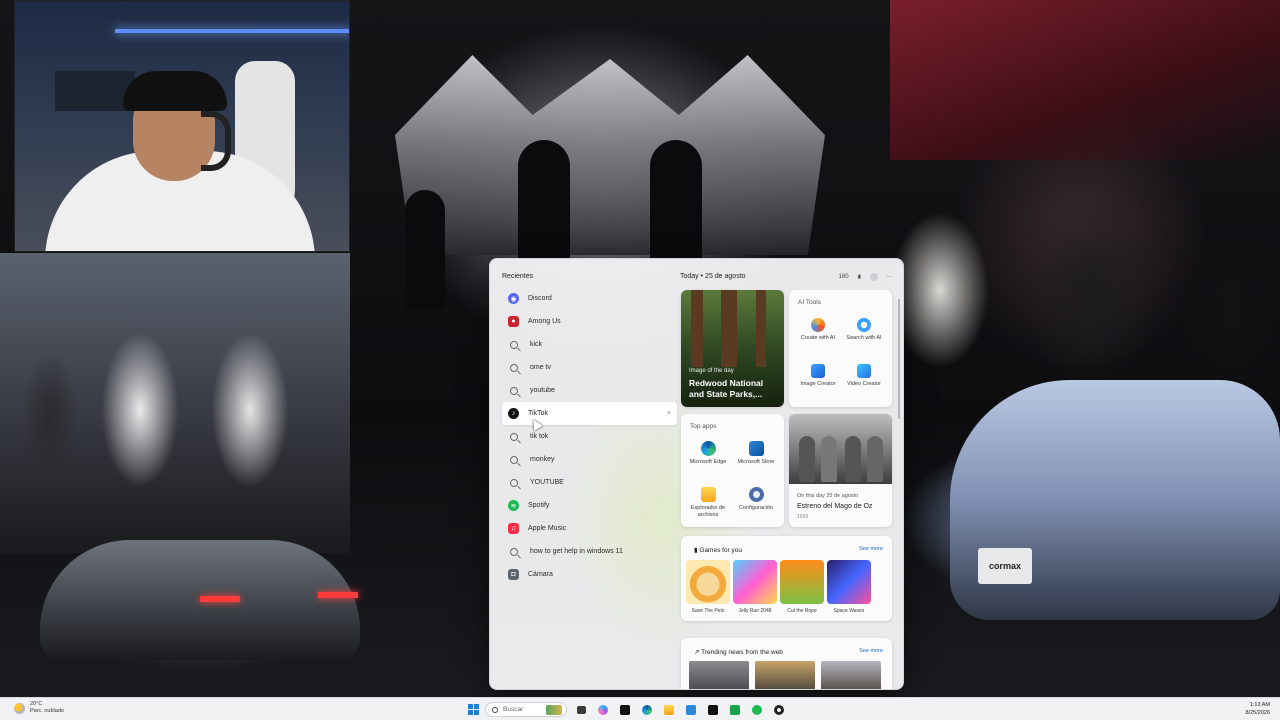 The height and width of the screenshot is (720, 1280). Describe the element at coordinates (835, 506) in the screenshot. I see `on-this-day-title: Estreno del Mago de Oz` at that location.